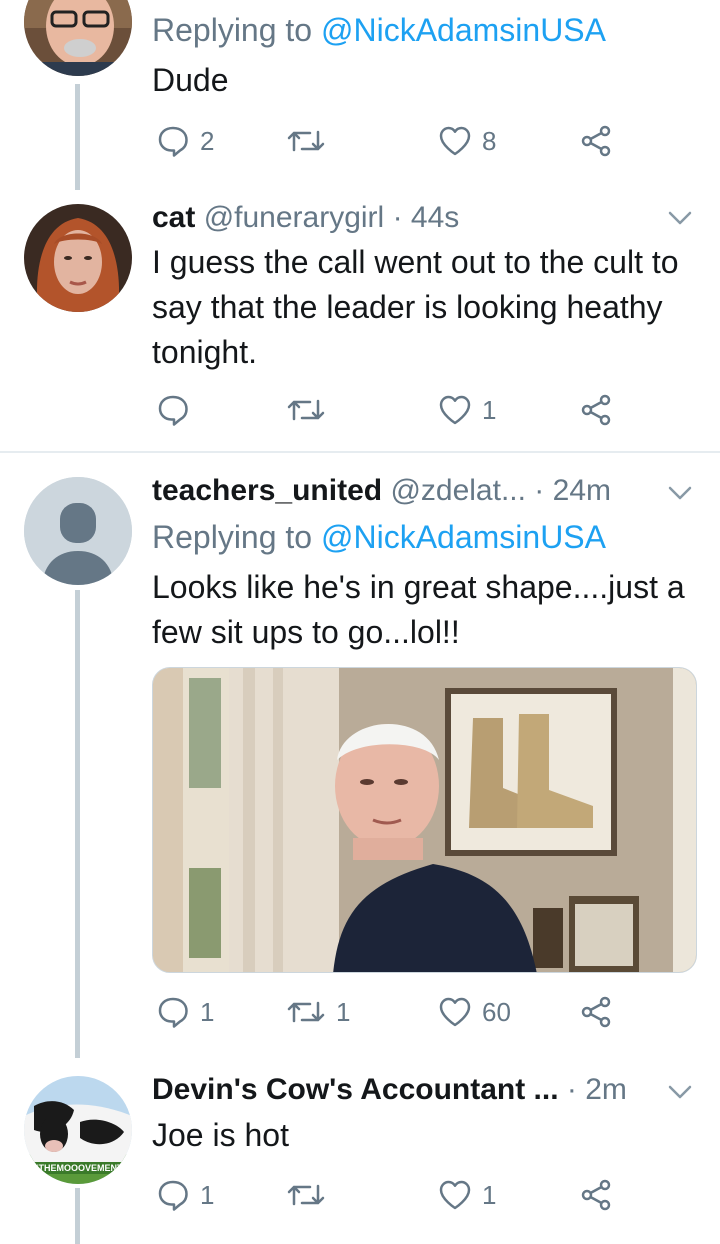 The height and width of the screenshot is (1244, 720). Describe the element at coordinates (387, 141) in the screenshot. I see `tweet-actions: 2 8` at that location.